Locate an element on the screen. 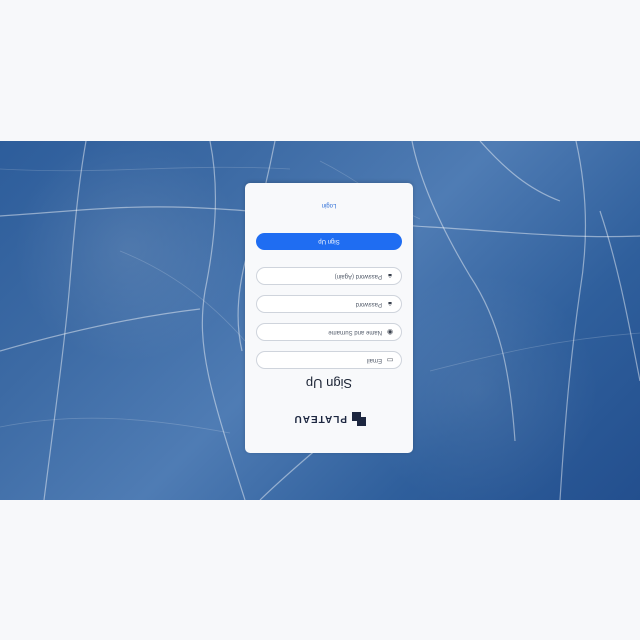 The width and height of the screenshot is (640, 640). brand-logo: PLATEAU is located at coordinates (330, 419).